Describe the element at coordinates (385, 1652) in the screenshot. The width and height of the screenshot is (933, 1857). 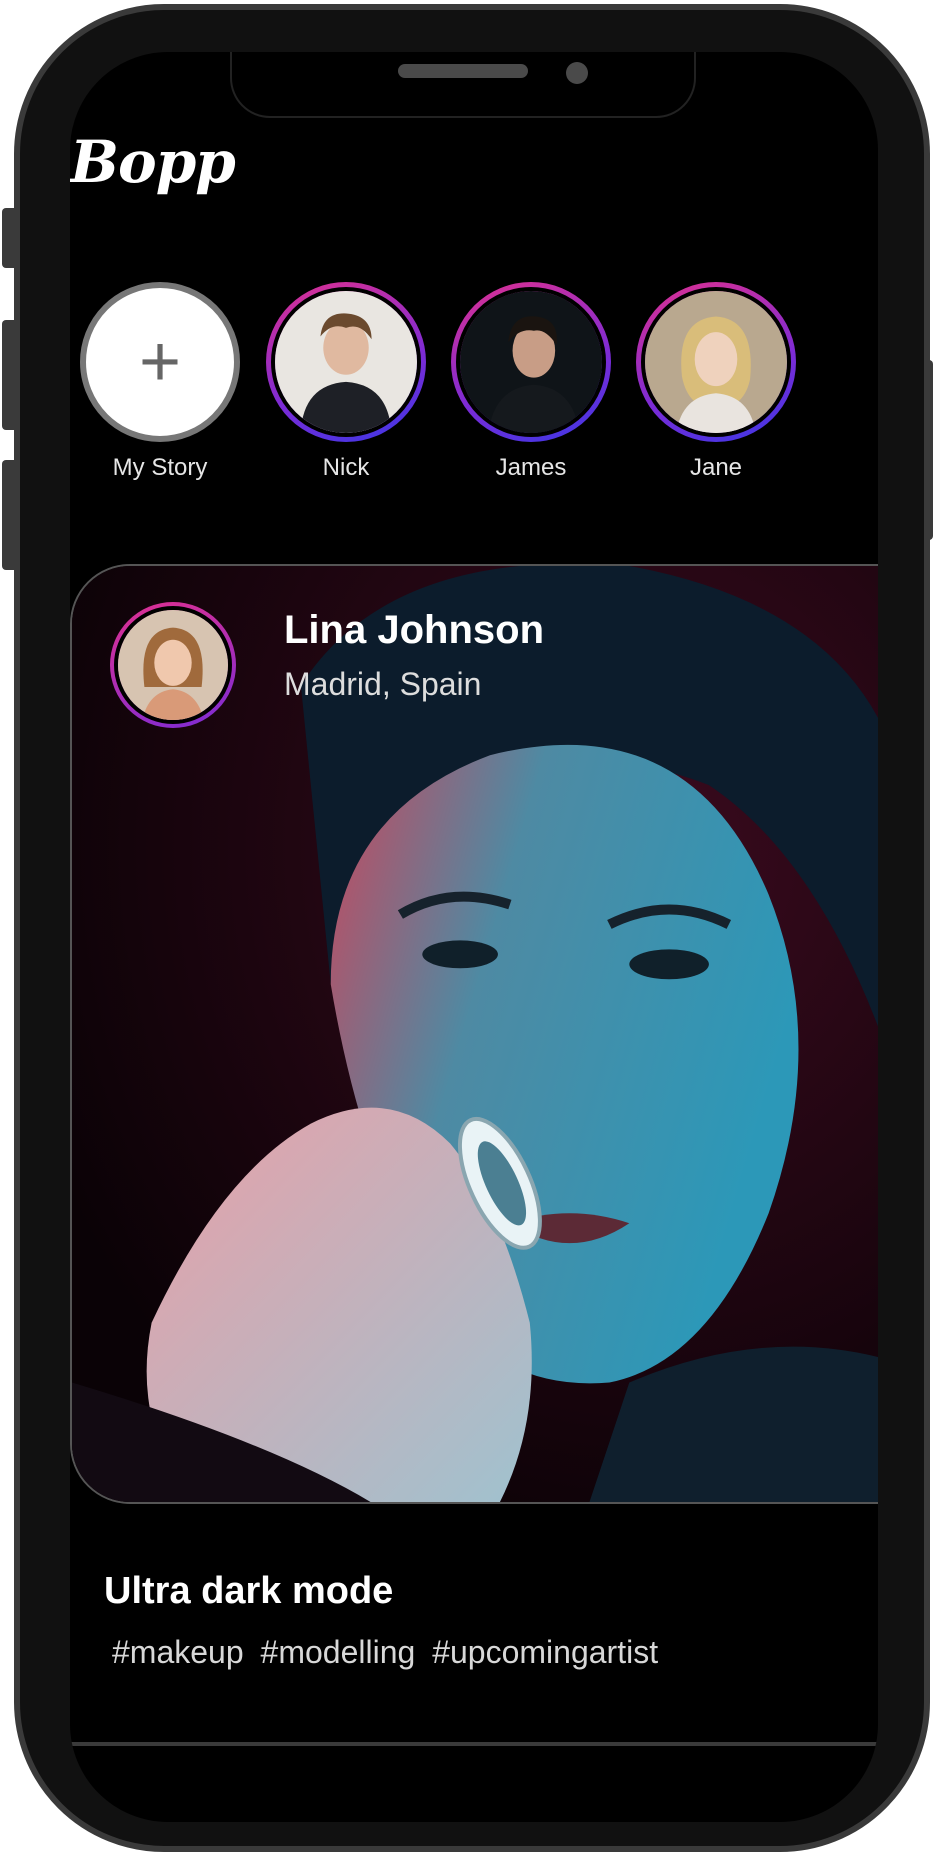
I see `post-tags: #makeup #modelling #upcomingartist` at that location.